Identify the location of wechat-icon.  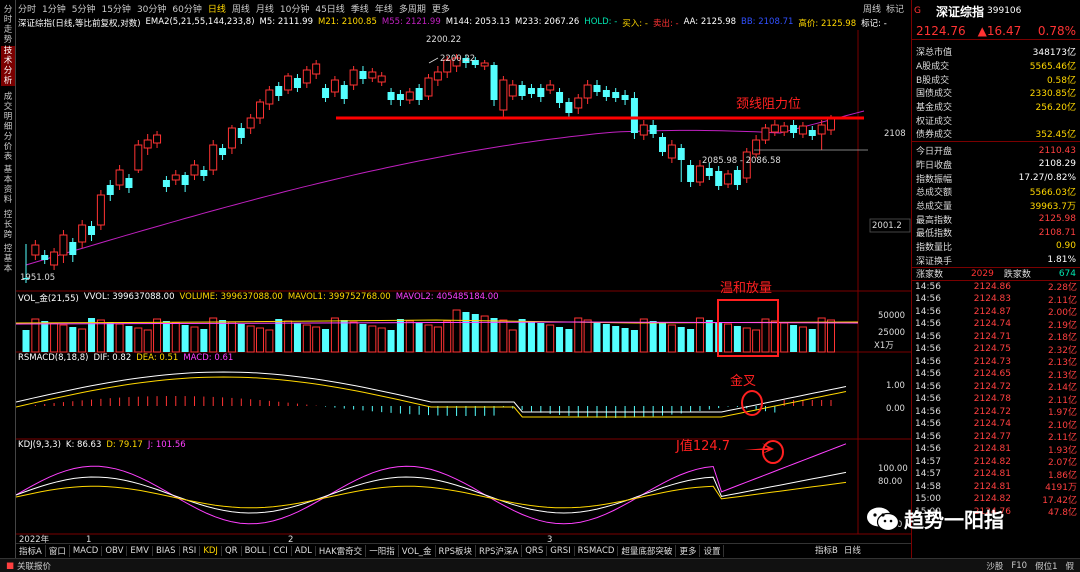
(883, 519).